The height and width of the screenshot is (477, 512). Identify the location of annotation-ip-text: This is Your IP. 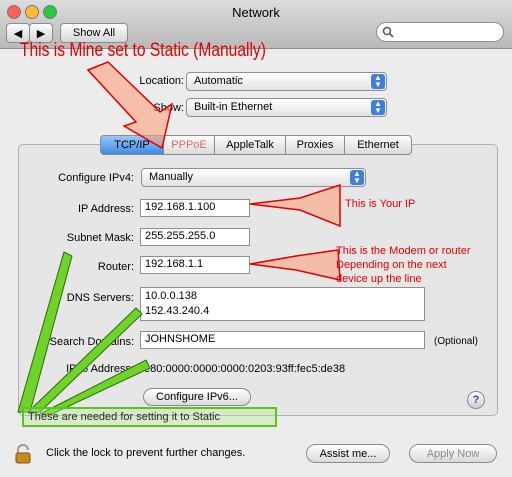
(380, 204).